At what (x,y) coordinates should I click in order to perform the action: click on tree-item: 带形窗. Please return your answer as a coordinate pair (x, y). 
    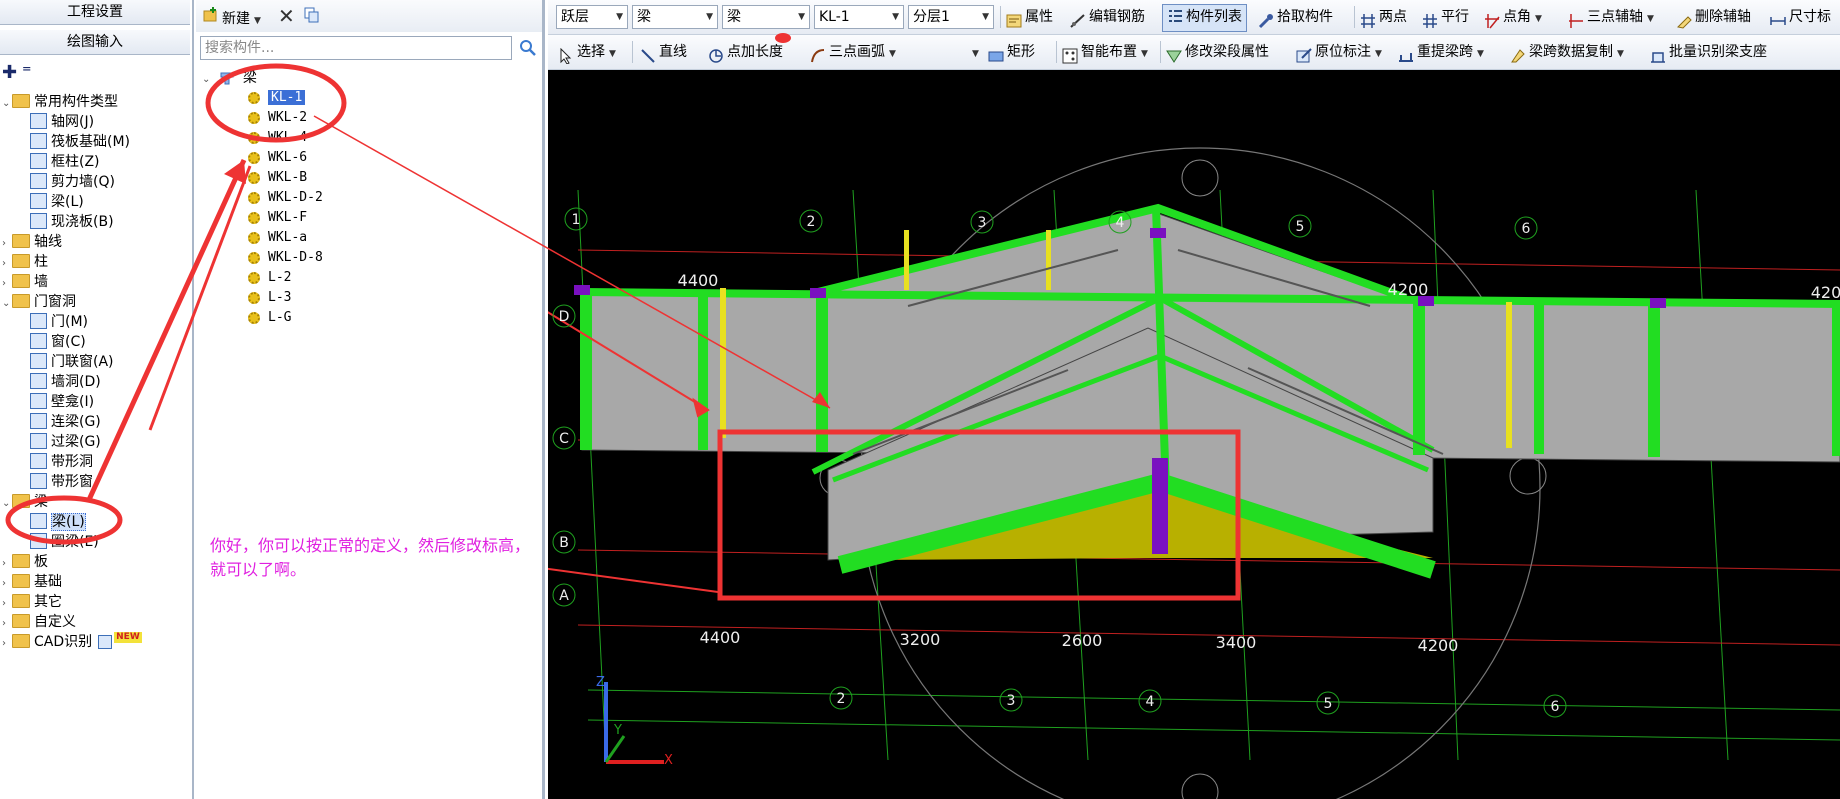
    Looking at the image, I should click on (61, 482).